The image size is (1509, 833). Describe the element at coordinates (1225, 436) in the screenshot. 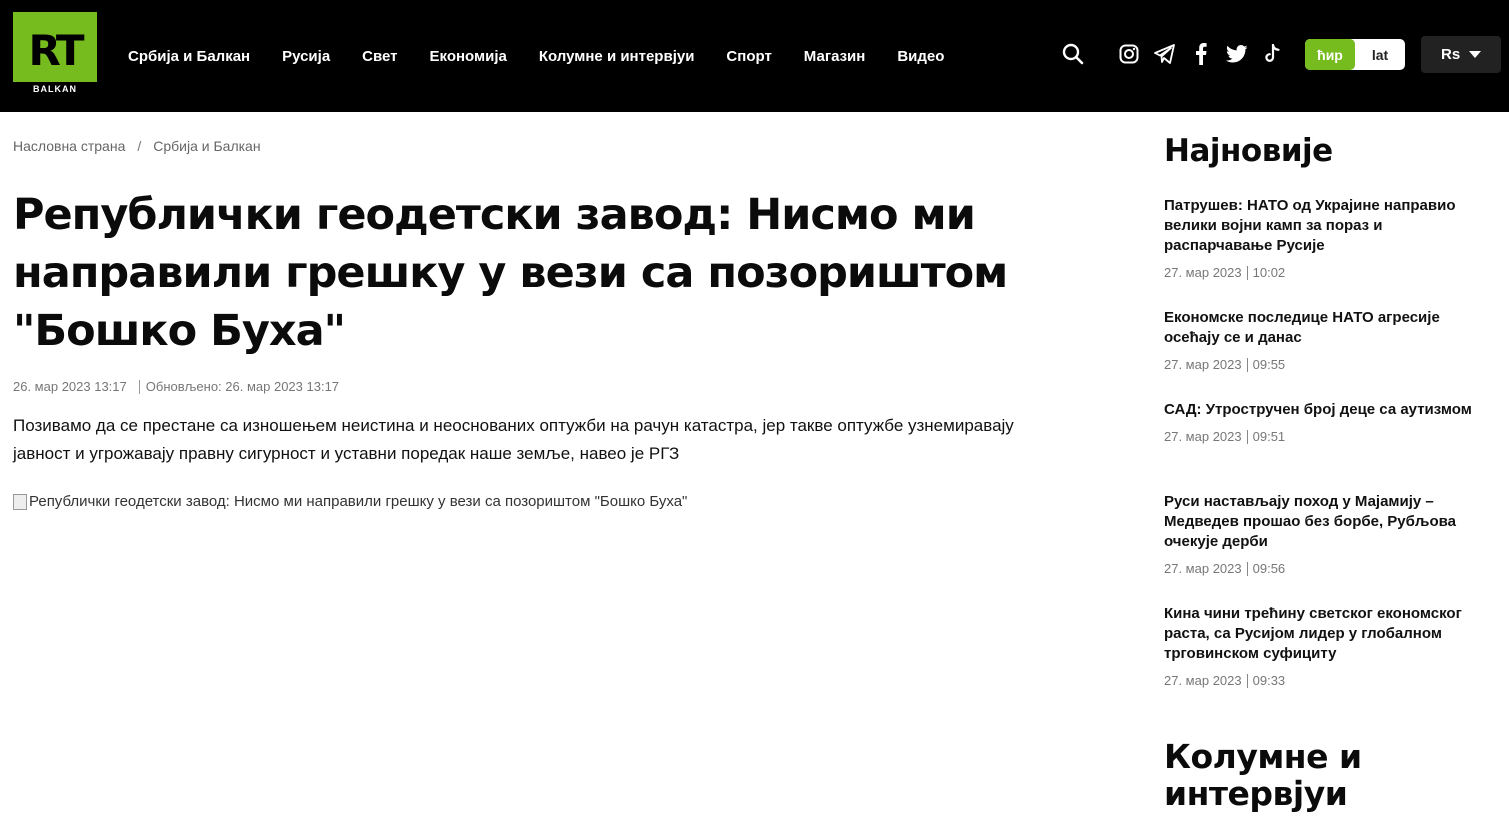

I see `news-datetime: 27. мар 2023 09:51` at that location.